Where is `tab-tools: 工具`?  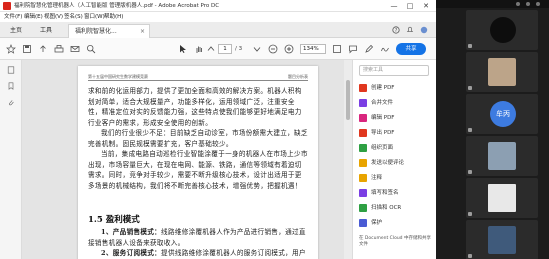 tab-tools: 工具 is located at coordinates (46, 31).